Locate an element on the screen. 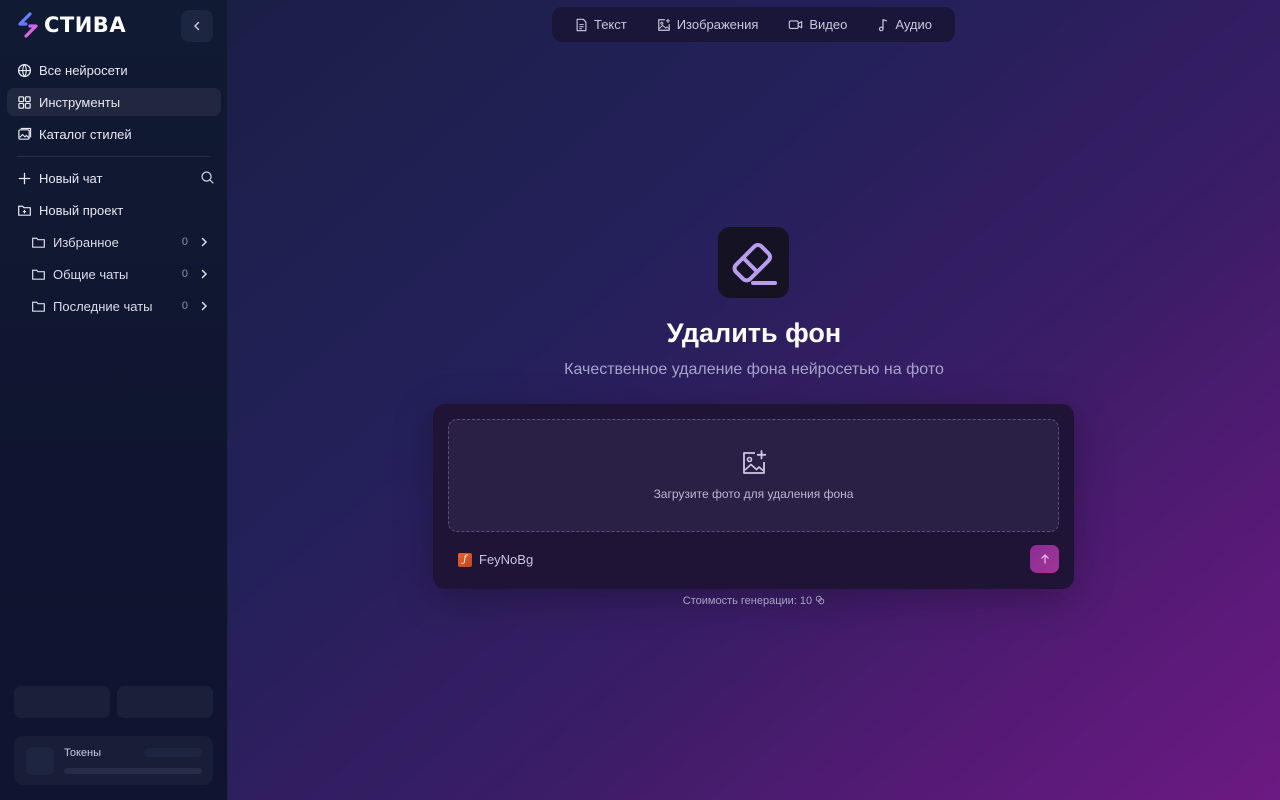  eraser-icon is located at coordinates (754, 263).